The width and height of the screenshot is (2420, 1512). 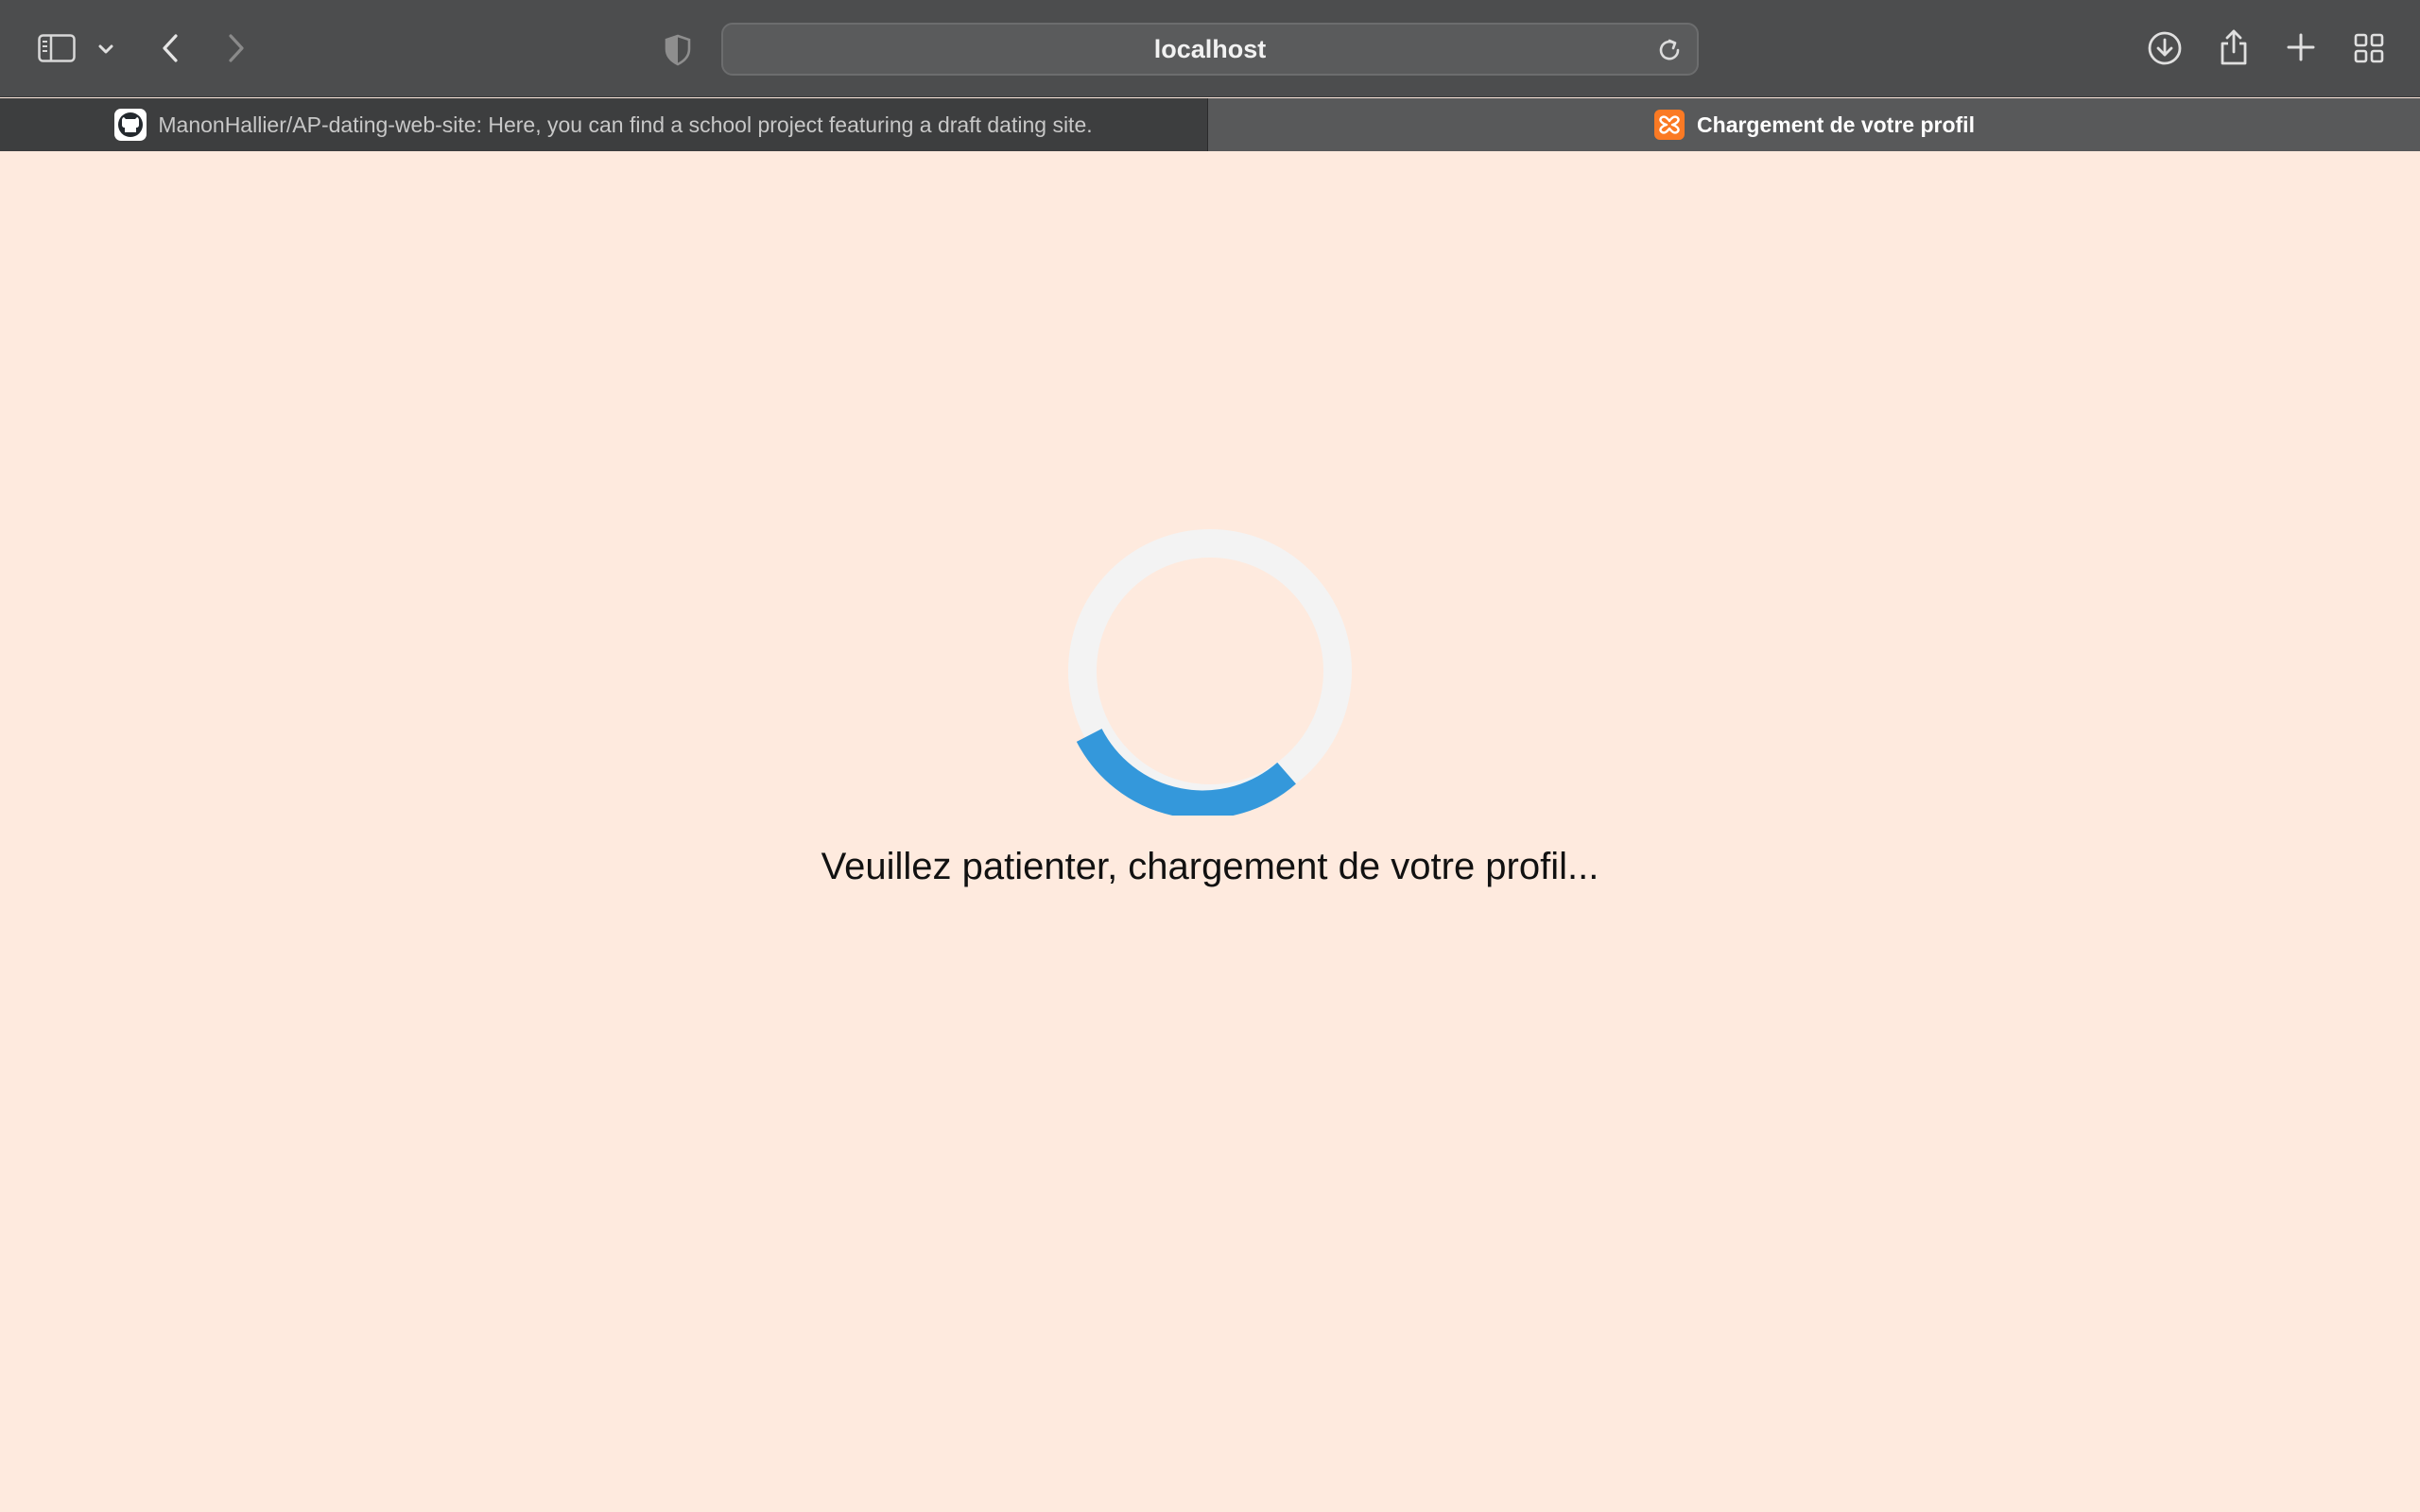 What do you see at coordinates (1669, 125) in the screenshot?
I see `xampp-icon` at bounding box center [1669, 125].